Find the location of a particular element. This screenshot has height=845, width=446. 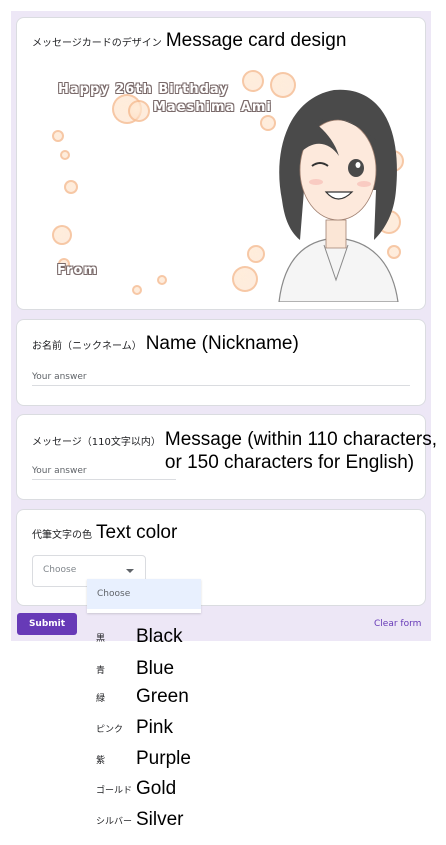

color-option-black: 黒 Black is located at coordinates (139, 637).